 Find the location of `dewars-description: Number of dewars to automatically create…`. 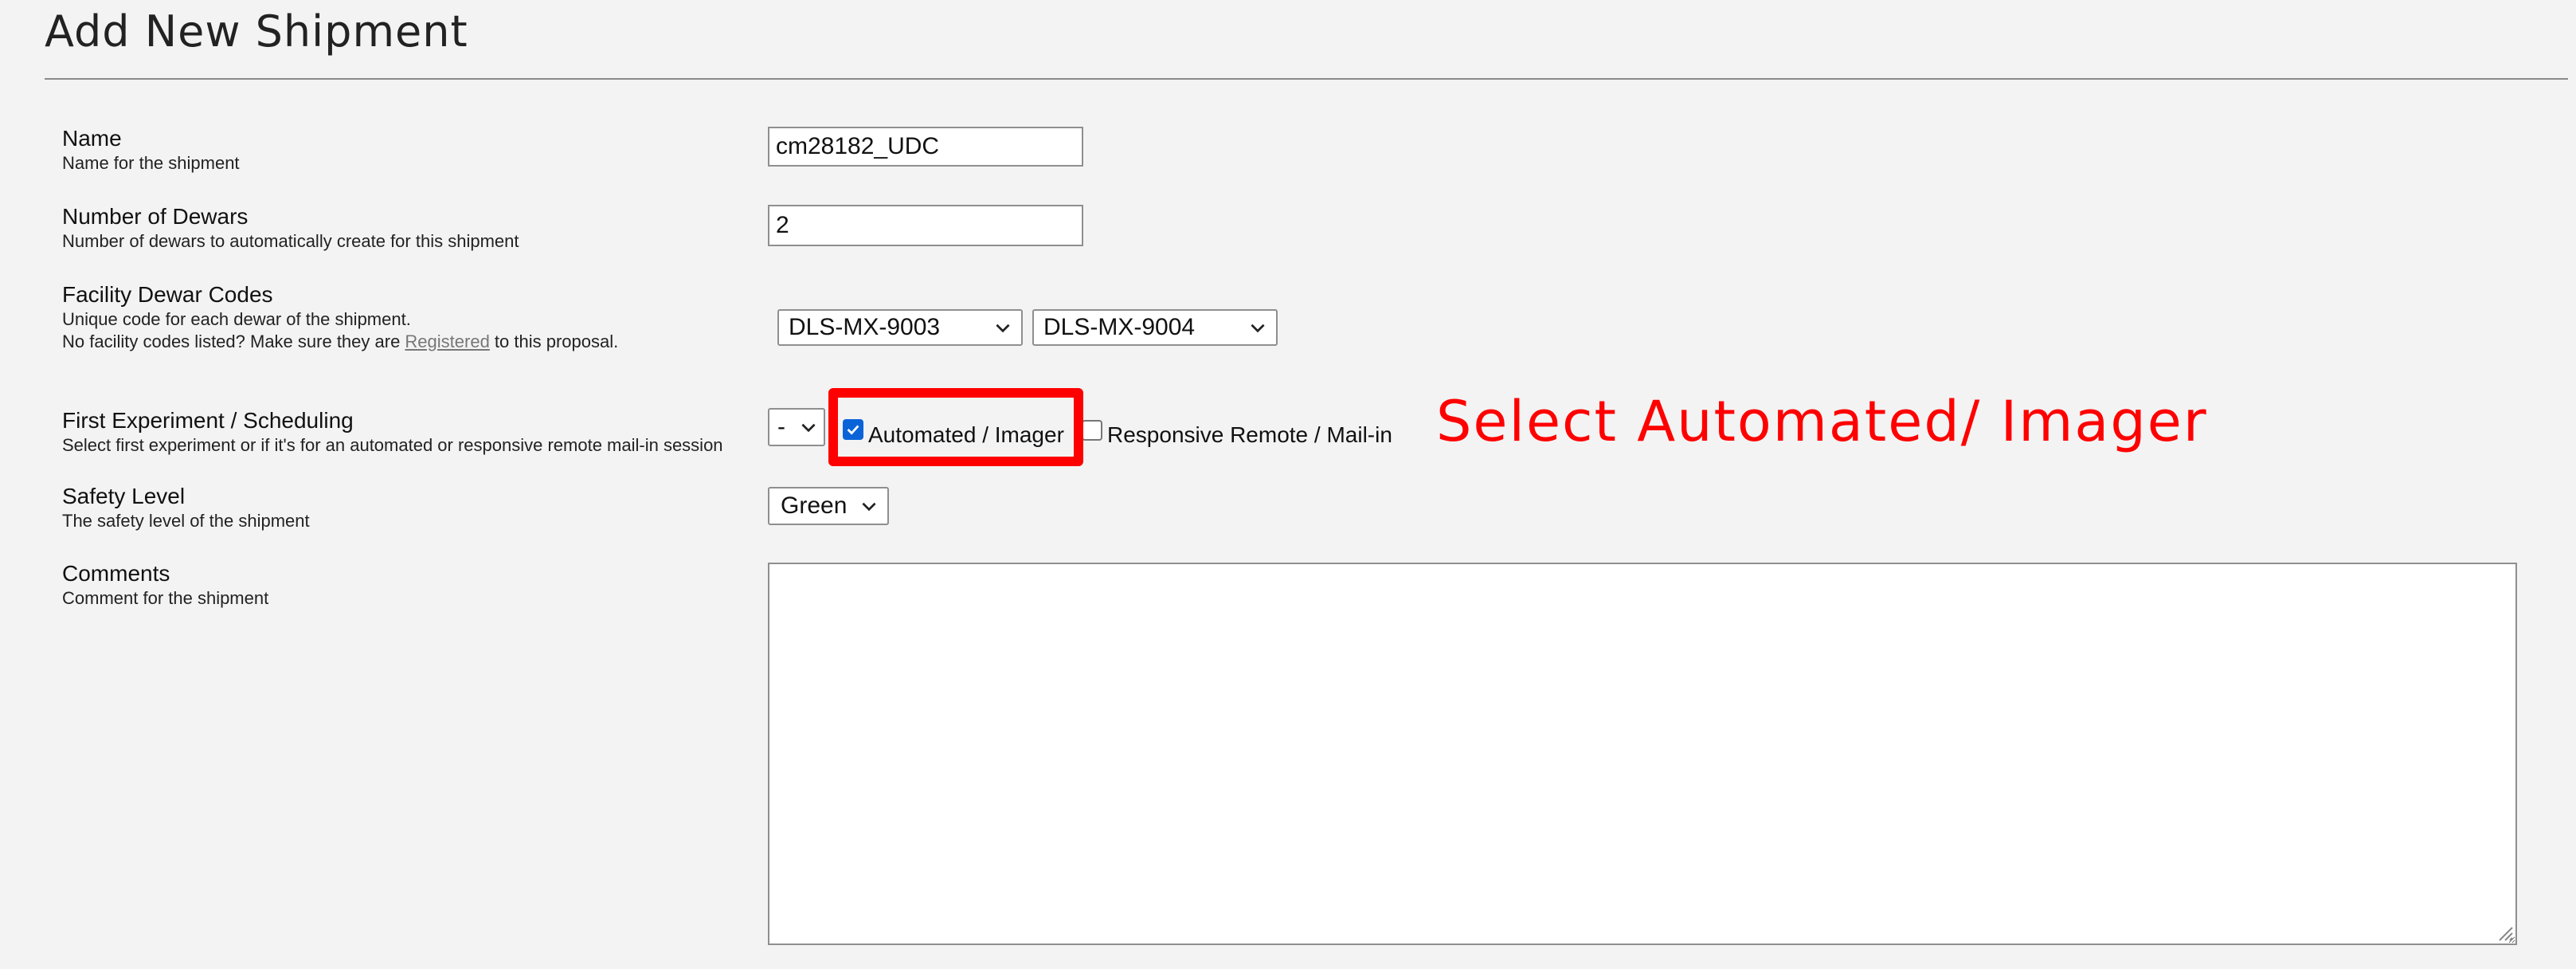

dewars-description: Number of dewars to automatically create… is located at coordinates (290, 241).